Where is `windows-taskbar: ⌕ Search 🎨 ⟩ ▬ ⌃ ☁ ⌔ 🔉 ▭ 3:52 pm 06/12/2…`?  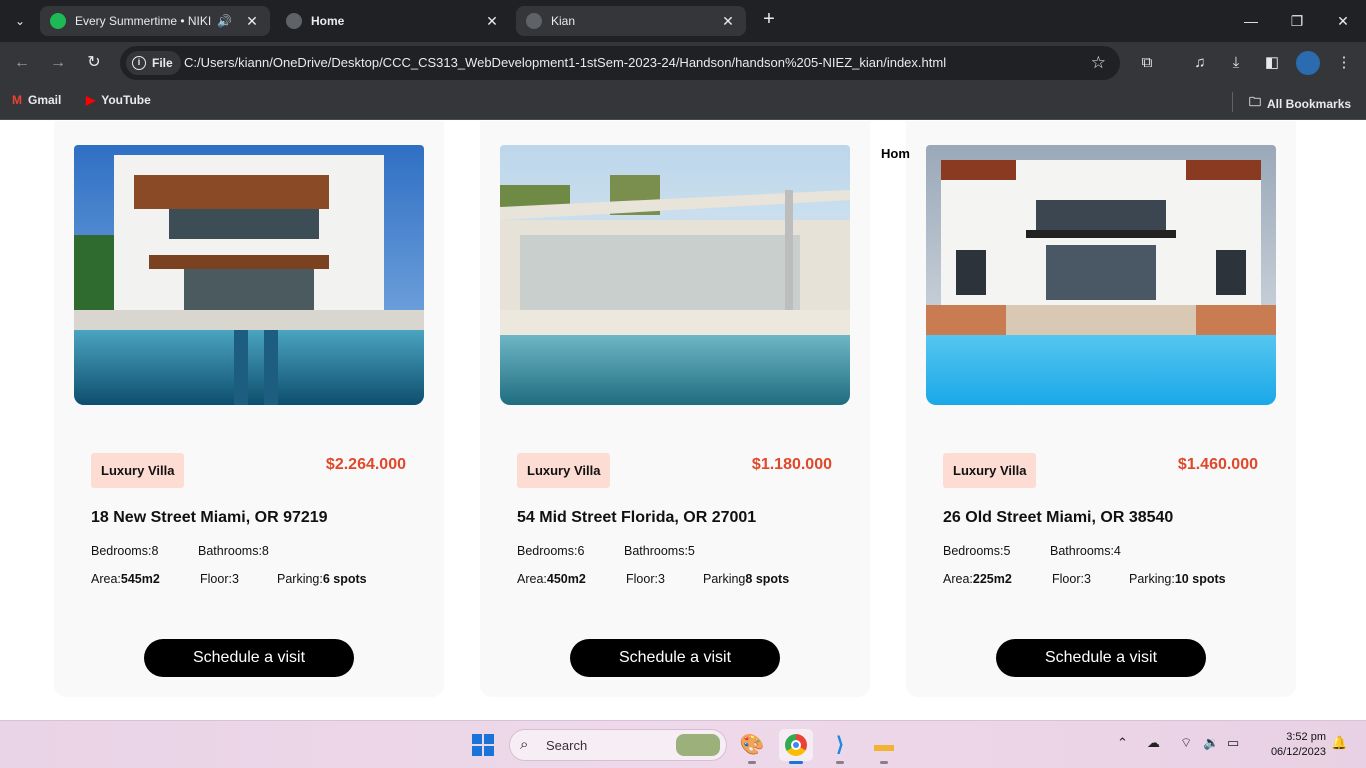
windows-taskbar: ⌕ Search 🎨 ⟩ ▬ ⌃ ☁ ⌔ 🔉 ▭ 3:52 pm 06/12/2… is located at coordinates (683, 744).